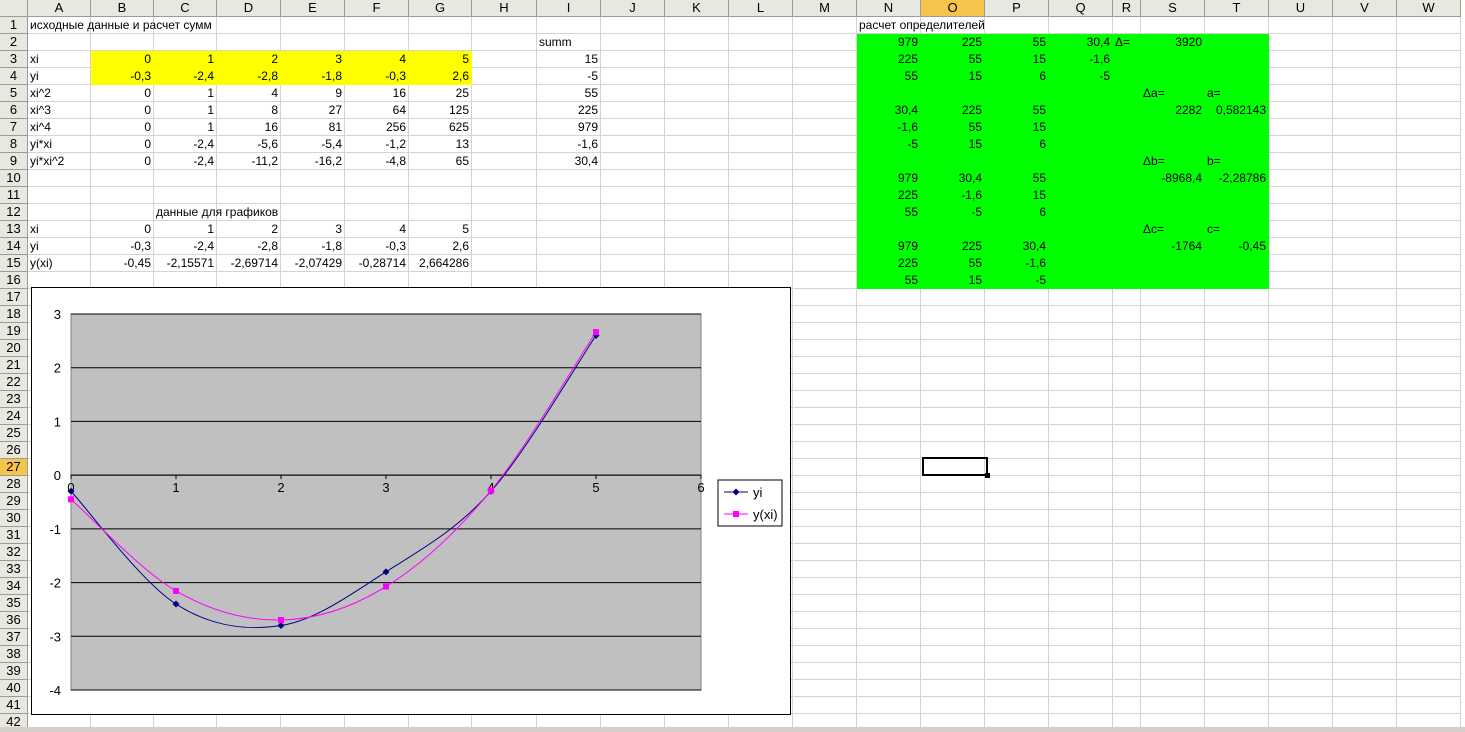 This screenshot has width=1465, height=732. Describe the element at coordinates (887, 110) in the screenshot. I see `cell-n6: 30,4` at that location.